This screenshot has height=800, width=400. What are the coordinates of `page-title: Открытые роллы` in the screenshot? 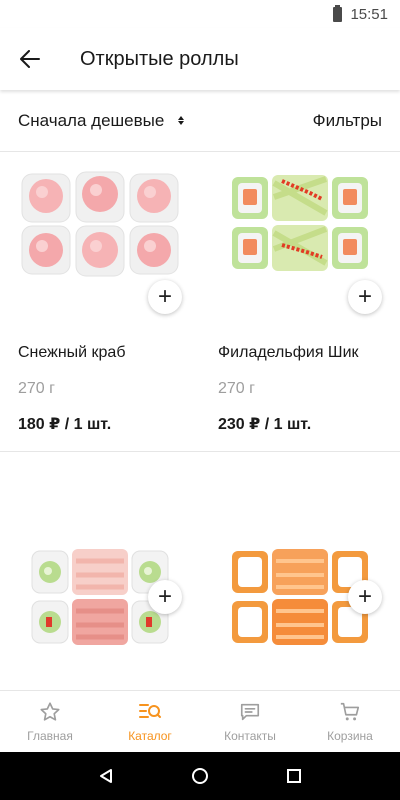 It's located at (159, 58).